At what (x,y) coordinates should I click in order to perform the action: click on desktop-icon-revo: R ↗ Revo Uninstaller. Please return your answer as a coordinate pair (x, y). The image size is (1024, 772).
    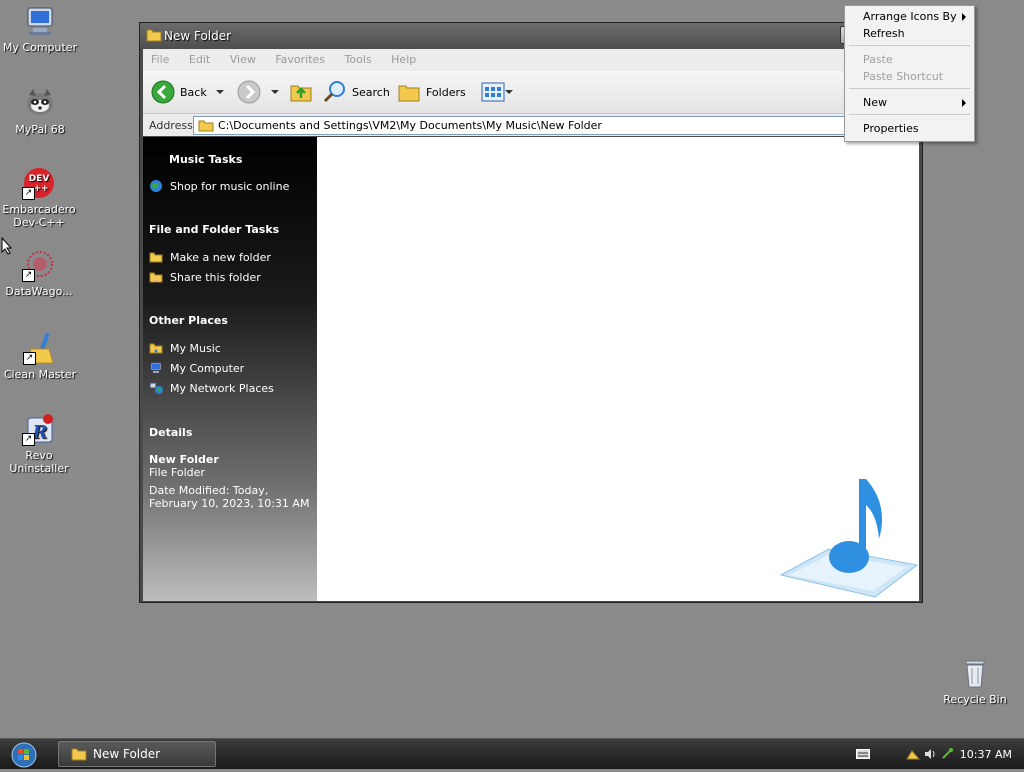
    Looking at the image, I should click on (39, 443).